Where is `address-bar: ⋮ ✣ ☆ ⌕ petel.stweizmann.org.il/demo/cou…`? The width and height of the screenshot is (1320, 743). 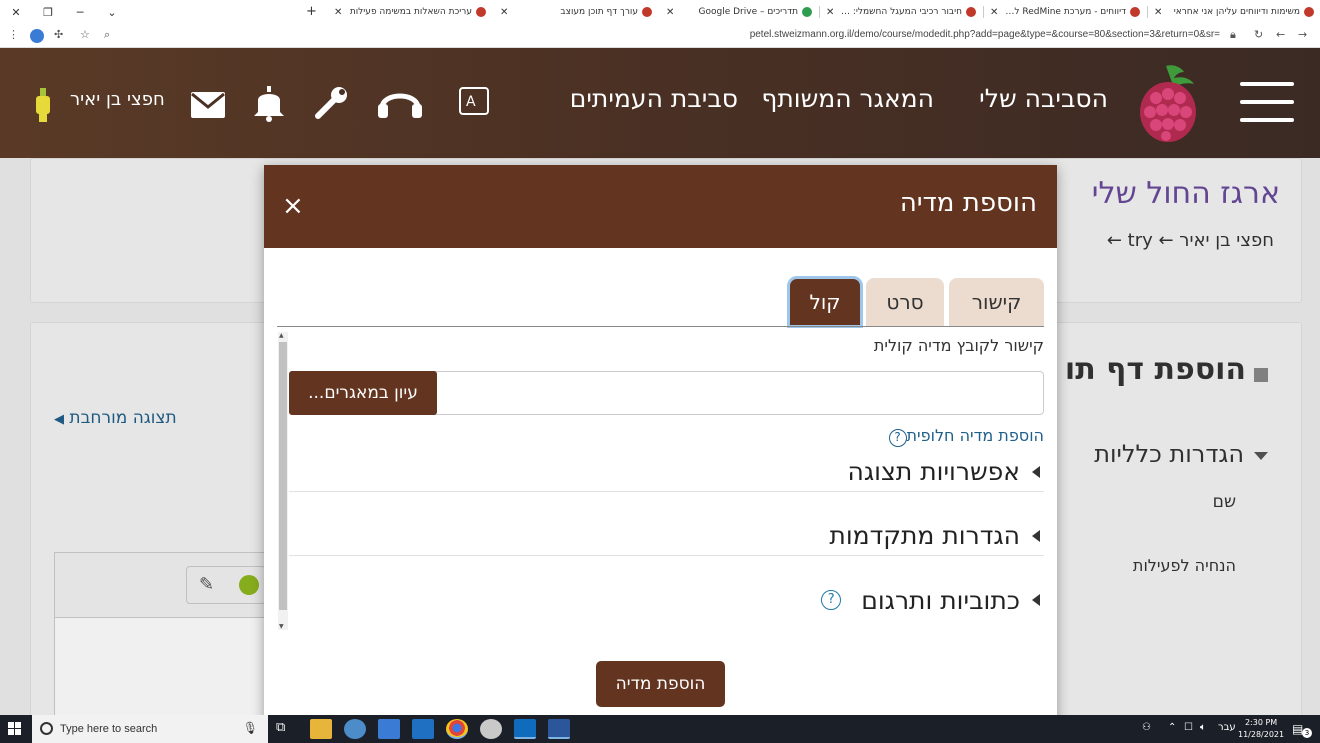
address-bar: ⋮ ✣ ☆ ⌕ petel.stweizmann.org.il/demo/cou… is located at coordinates (660, 36).